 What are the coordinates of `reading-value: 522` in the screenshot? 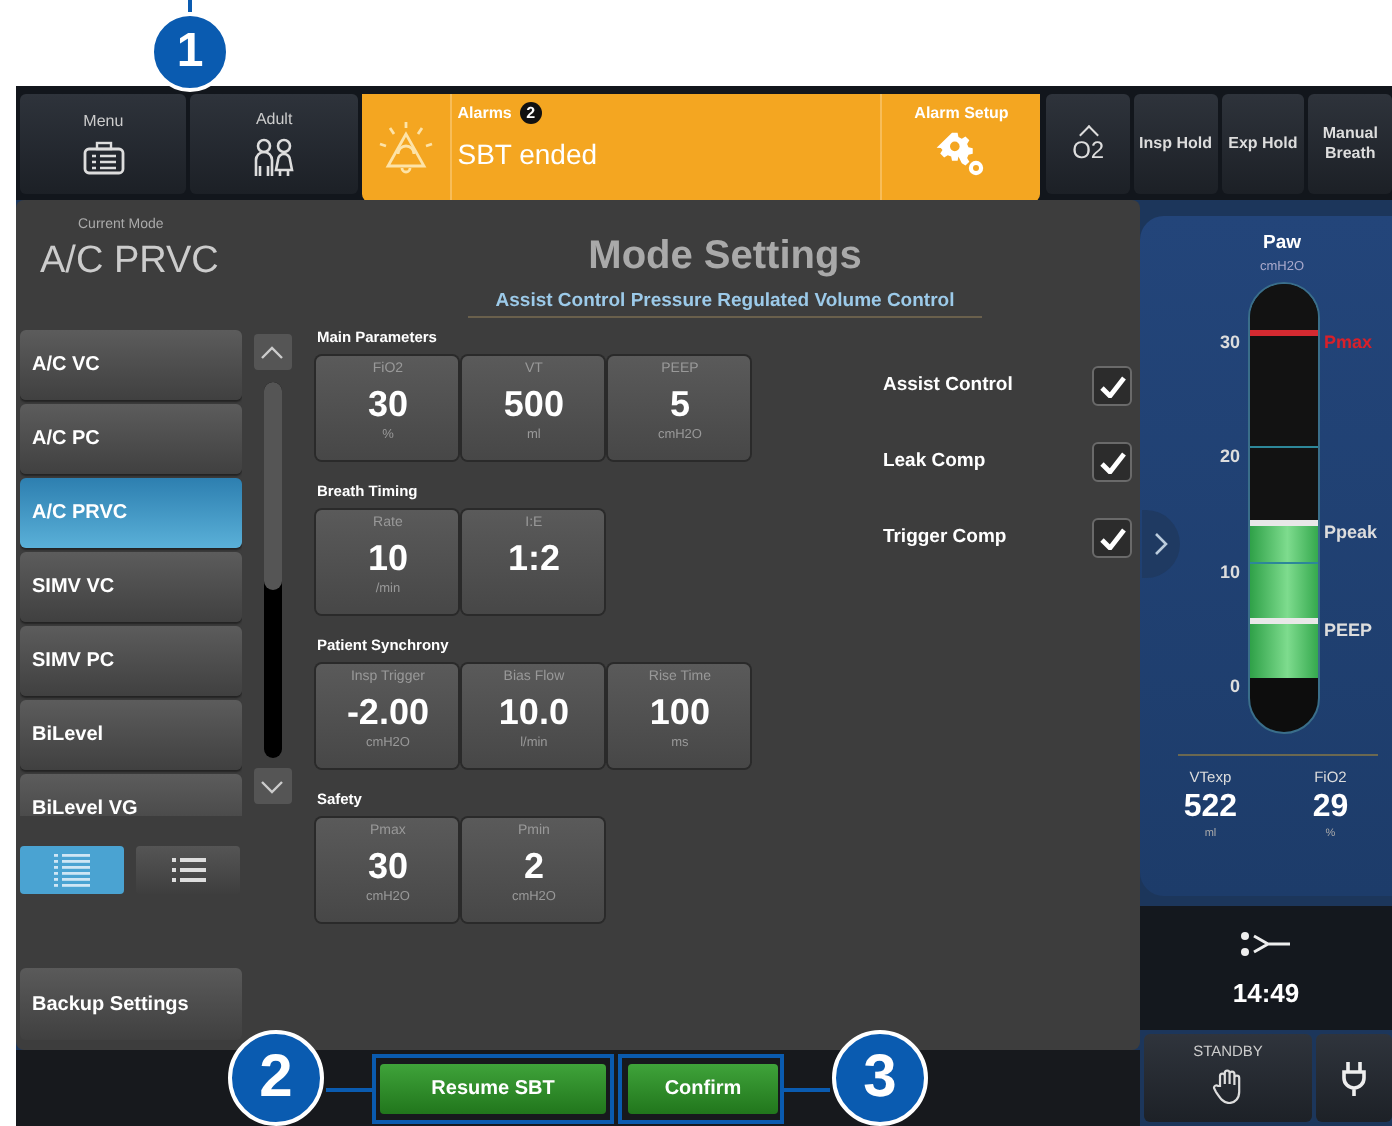 It's located at (1210, 808).